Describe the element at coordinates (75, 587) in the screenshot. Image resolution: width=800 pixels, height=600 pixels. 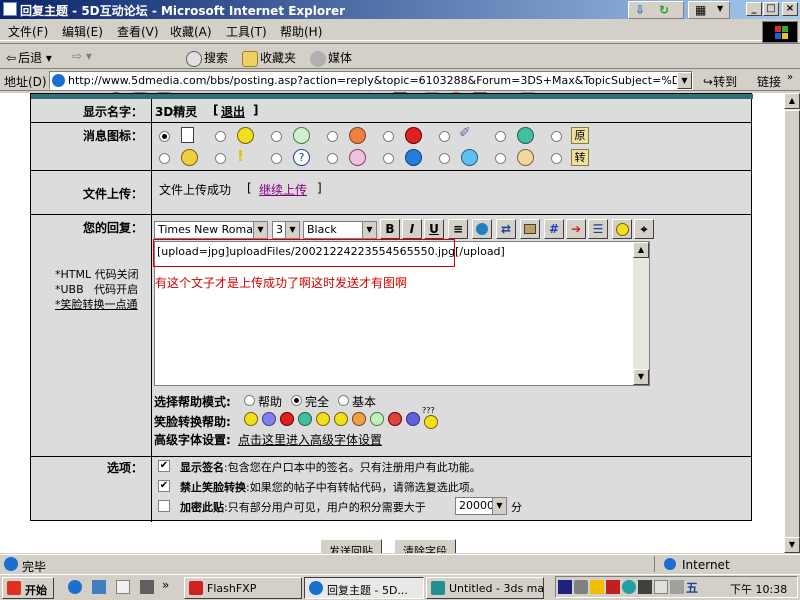
I see `quicklaunch-ie-icon` at that location.